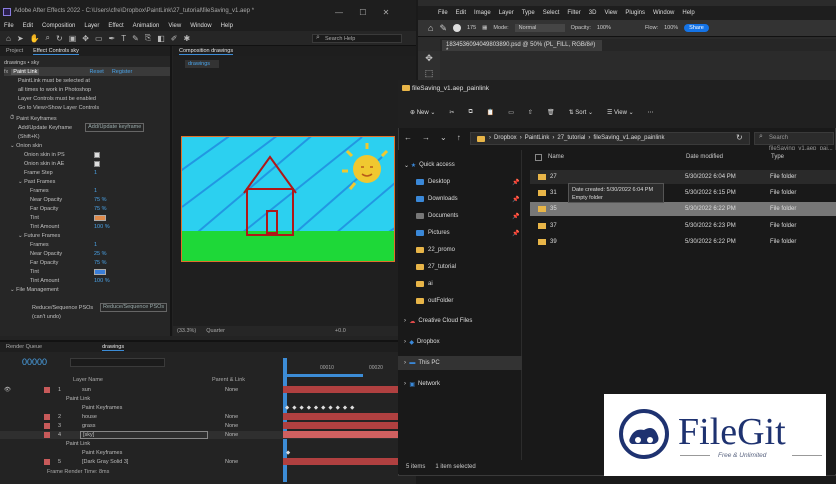 Image resolution: width=836 pixels, height=484 pixels. What do you see at coordinates (553, 226) in the screenshot?
I see `file-name: 37` at bounding box center [553, 226].